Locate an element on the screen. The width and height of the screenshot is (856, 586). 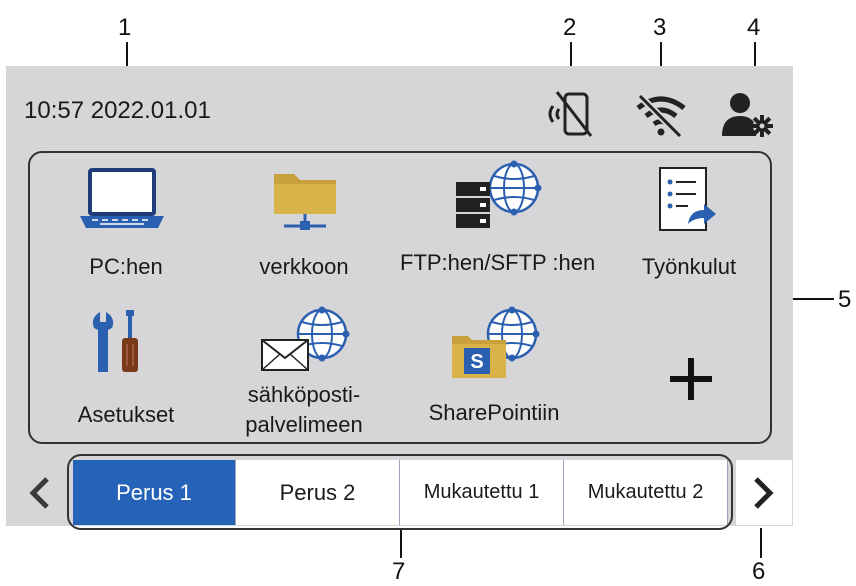
user-settings-icon is located at coordinates (747, 114).